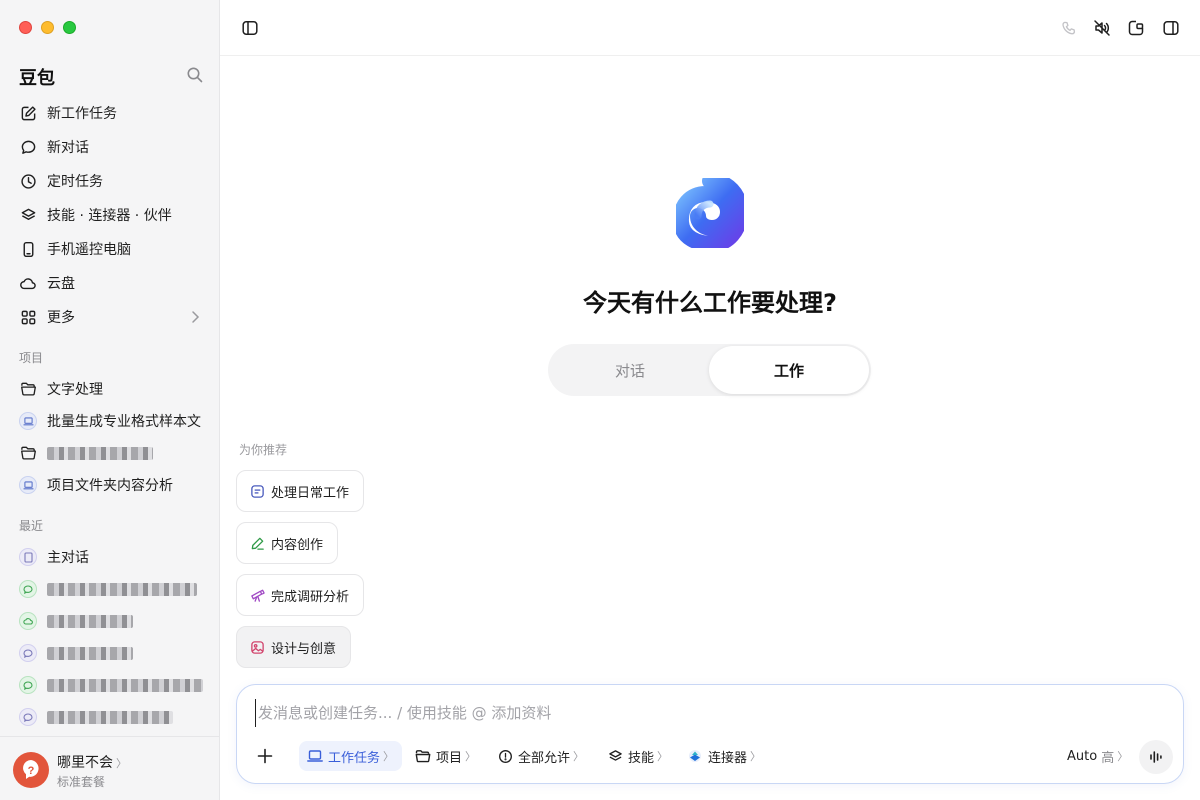 The width and height of the screenshot is (1200, 800). What do you see at coordinates (111, 317) in the screenshot?
I see `nav-more: 更多` at bounding box center [111, 317].